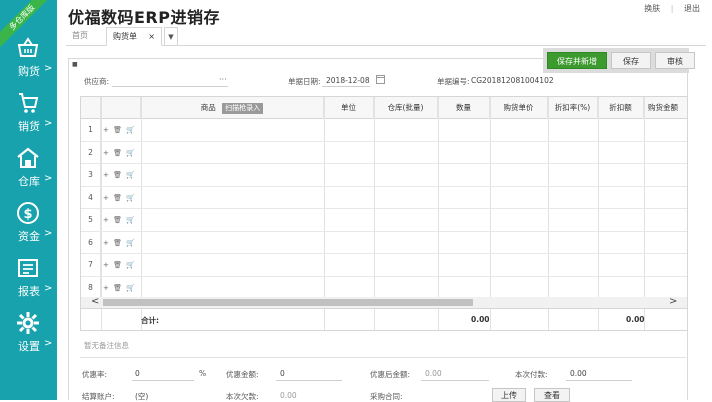  Describe the element at coordinates (631, 60) in the screenshot. I see `save-button: 保存` at that location.